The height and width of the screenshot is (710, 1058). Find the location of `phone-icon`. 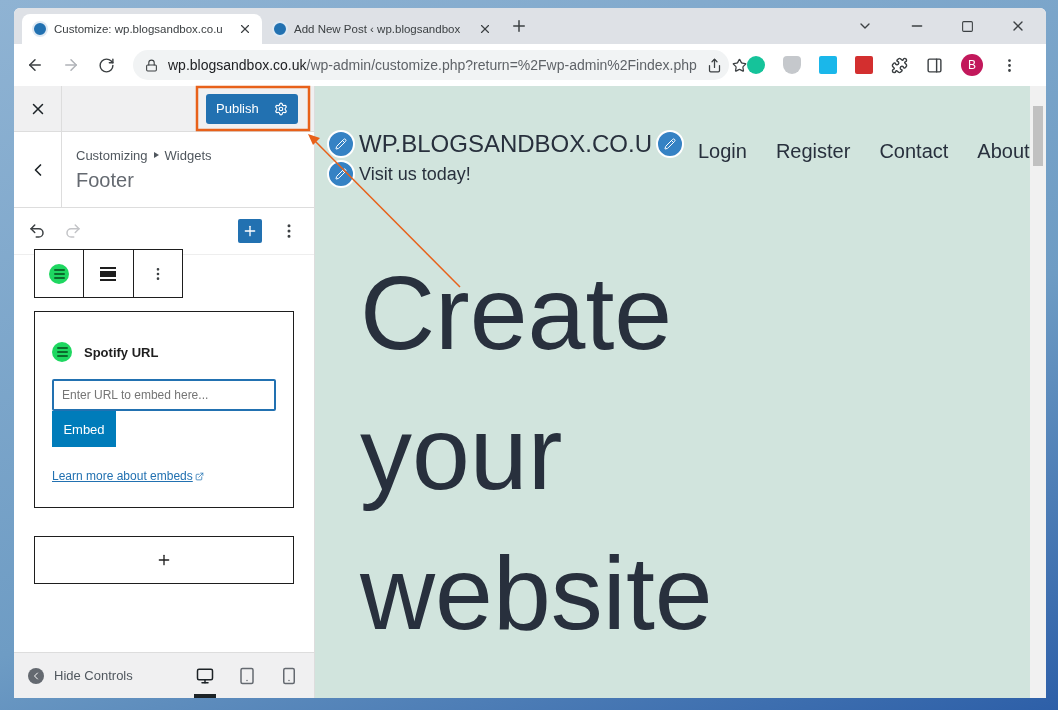

phone-icon is located at coordinates (289, 675).